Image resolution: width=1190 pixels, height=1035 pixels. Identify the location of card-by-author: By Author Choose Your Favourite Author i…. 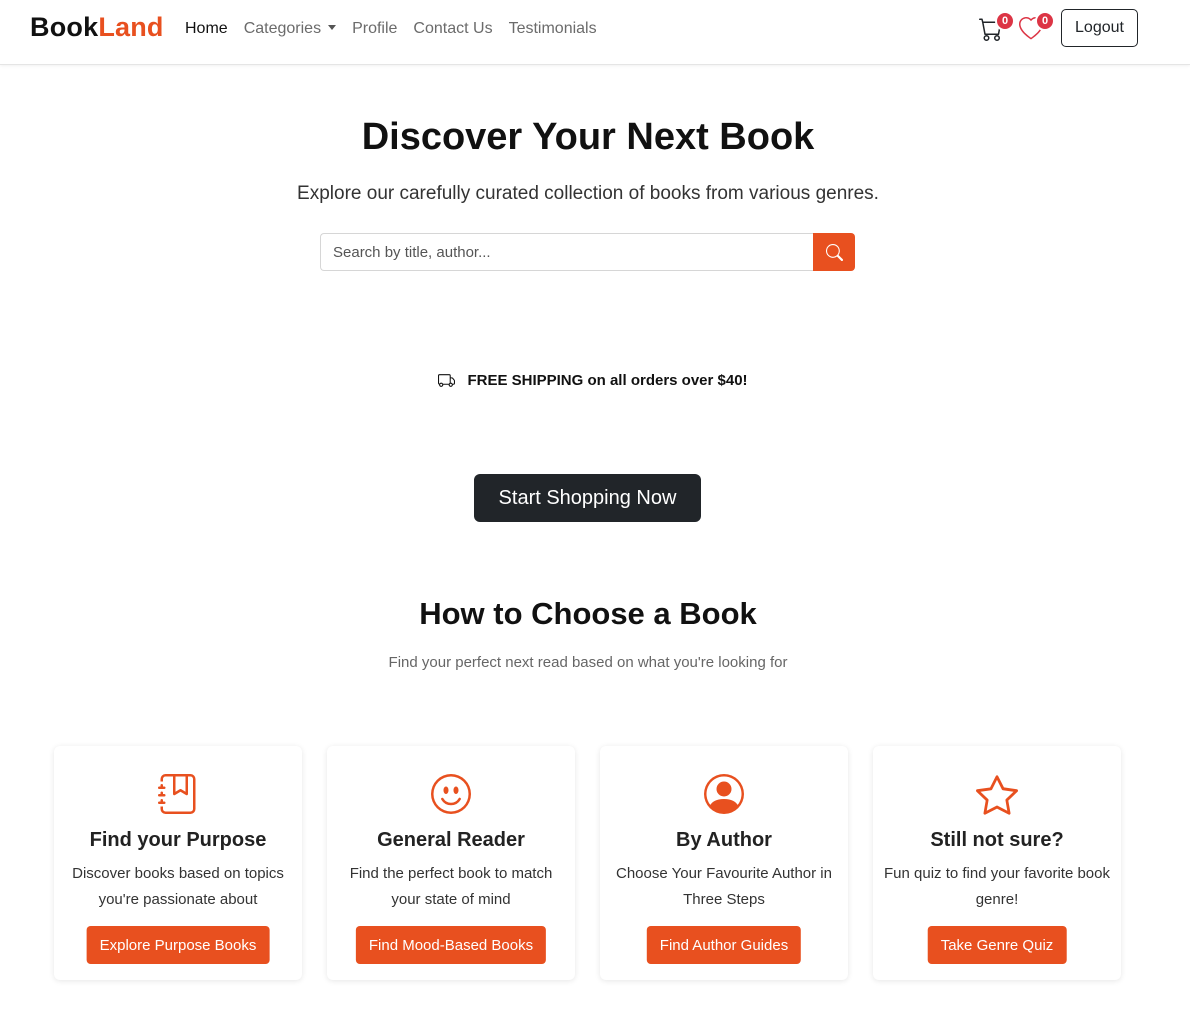
(724, 863).